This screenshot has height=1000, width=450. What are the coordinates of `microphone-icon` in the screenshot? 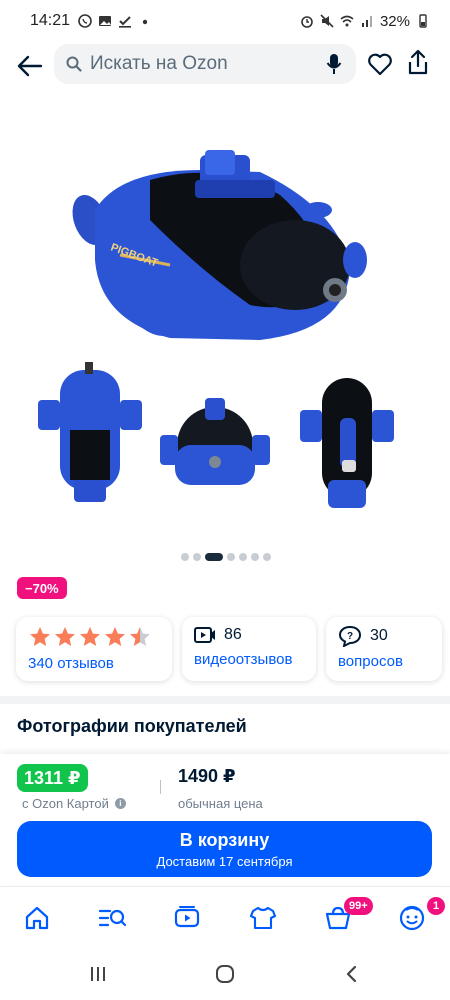 It's located at (334, 64).